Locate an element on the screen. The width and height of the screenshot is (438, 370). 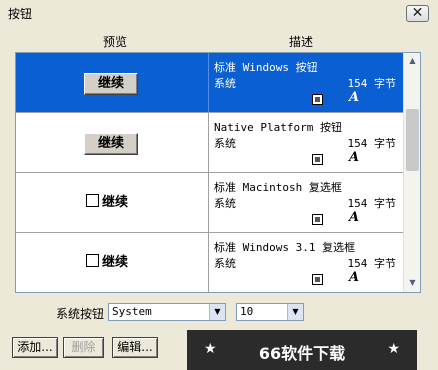
list-item: 继续 标准 Windows 按钮 系统 154 字节 A is located at coordinates (210, 83).